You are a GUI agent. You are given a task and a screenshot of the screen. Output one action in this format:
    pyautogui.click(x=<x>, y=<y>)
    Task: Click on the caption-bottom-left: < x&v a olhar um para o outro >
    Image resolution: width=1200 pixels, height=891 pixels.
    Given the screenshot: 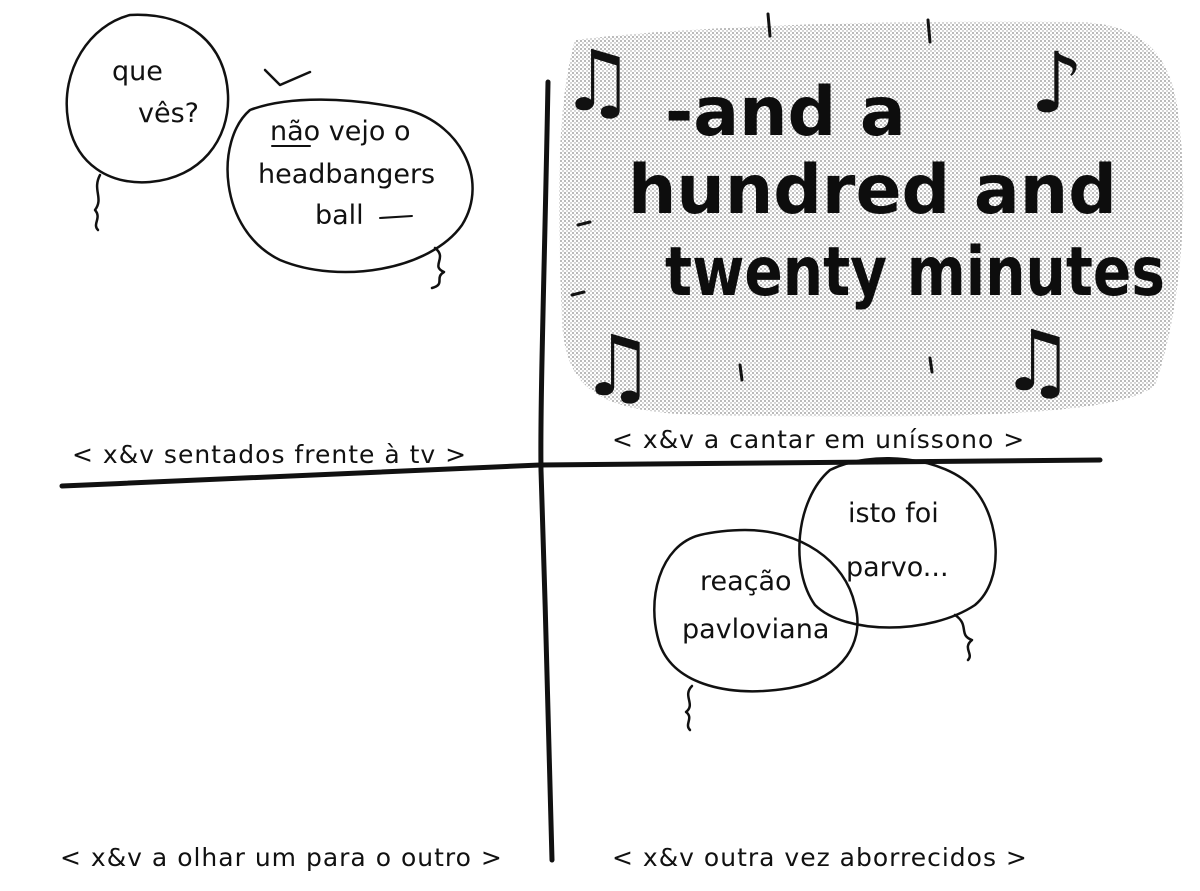 What is the action you would take?
    pyautogui.click(x=281, y=857)
    